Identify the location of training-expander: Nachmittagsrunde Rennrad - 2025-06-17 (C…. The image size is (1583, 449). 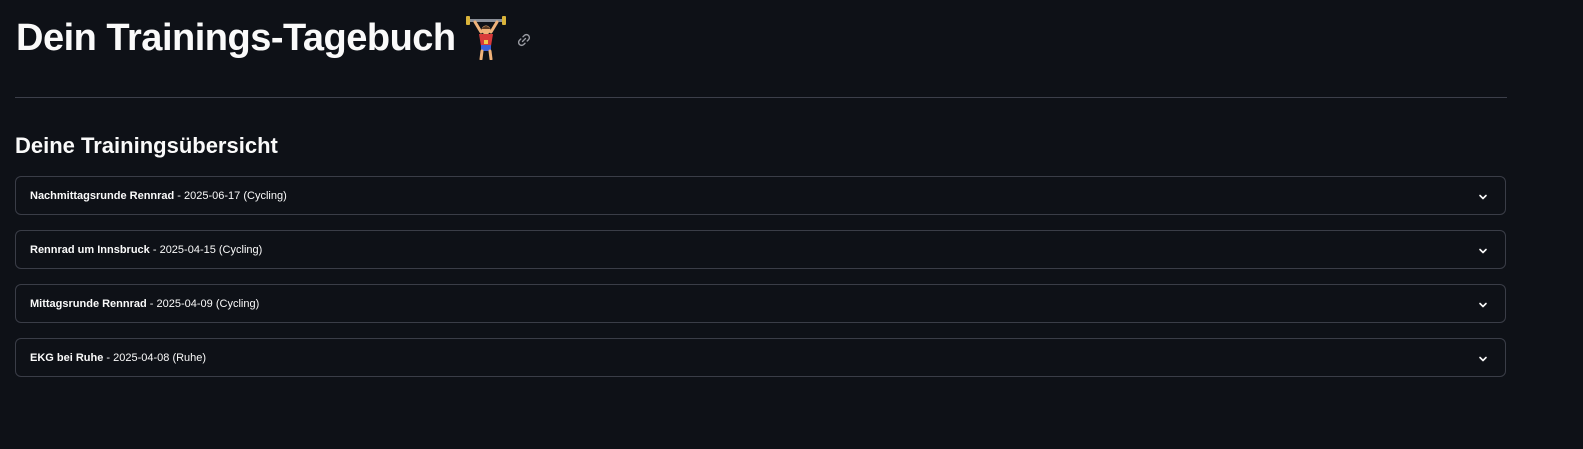
(760, 195).